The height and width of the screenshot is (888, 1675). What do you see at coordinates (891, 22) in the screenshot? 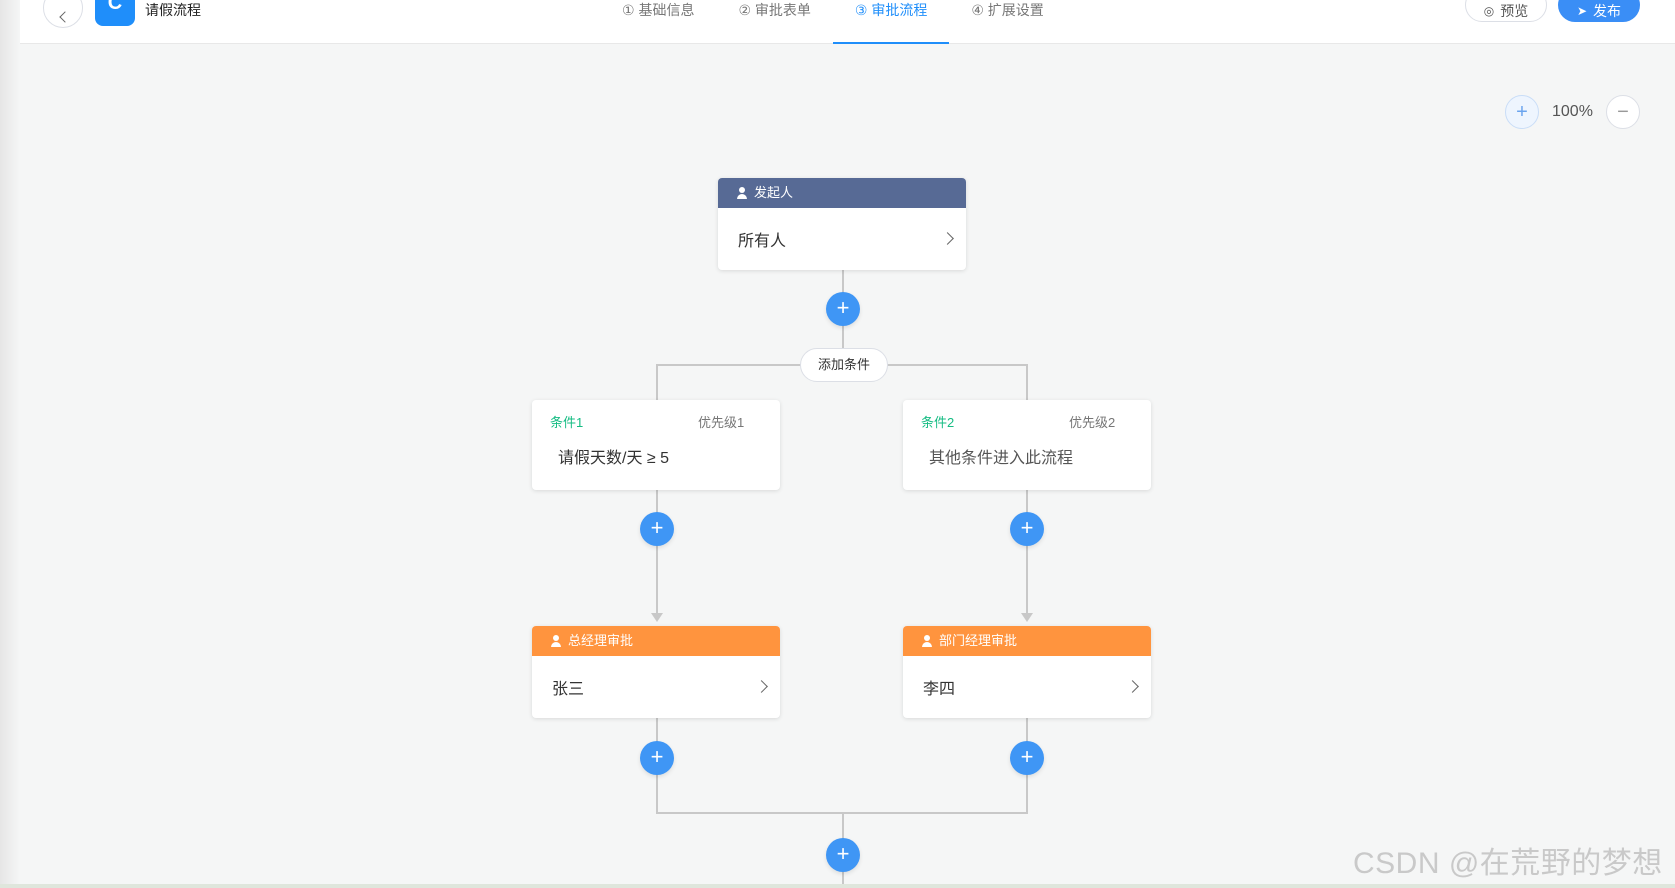
I see `tab-approval-flow: ③ 审批流程` at bounding box center [891, 22].